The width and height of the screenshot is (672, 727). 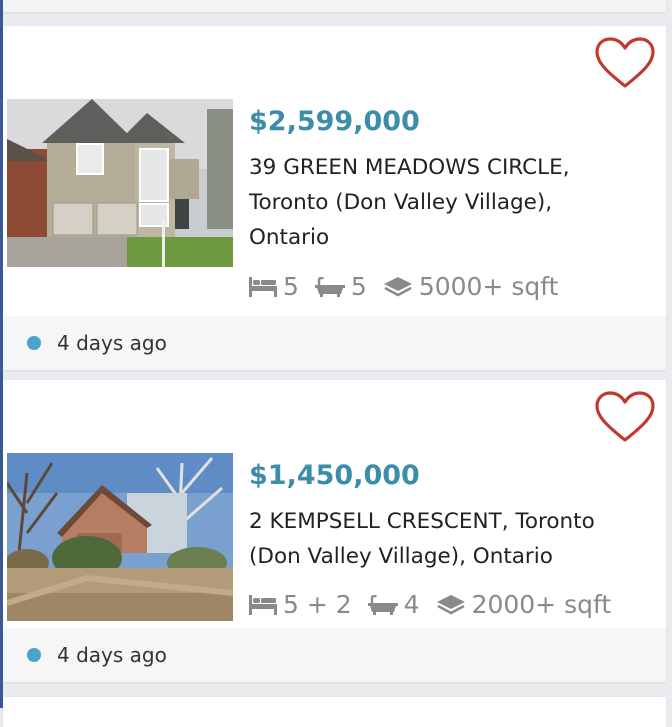 I want to click on beds-feature: 5 + 2, so click(x=300, y=604).